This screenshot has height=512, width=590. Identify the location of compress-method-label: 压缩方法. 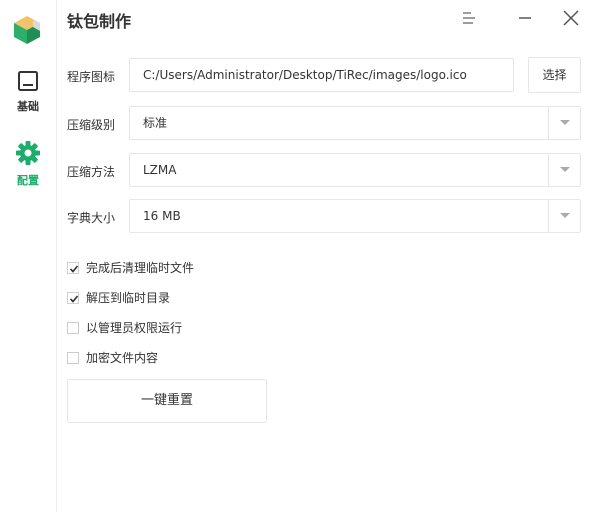
(91, 172).